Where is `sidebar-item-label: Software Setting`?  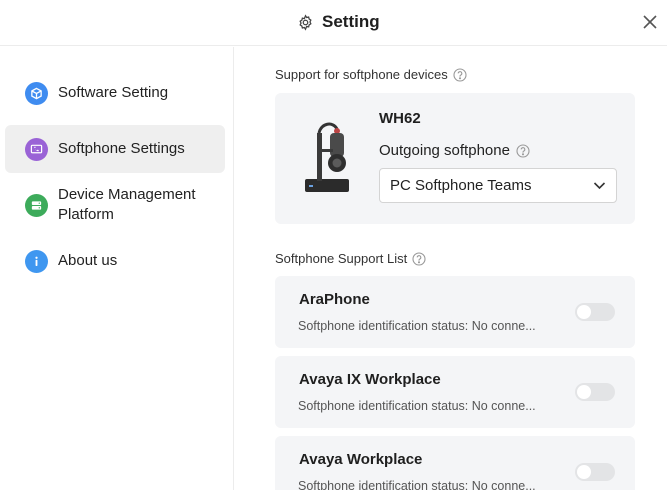 sidebar-item-label: Software Setting is located at coordinates (113, 92).